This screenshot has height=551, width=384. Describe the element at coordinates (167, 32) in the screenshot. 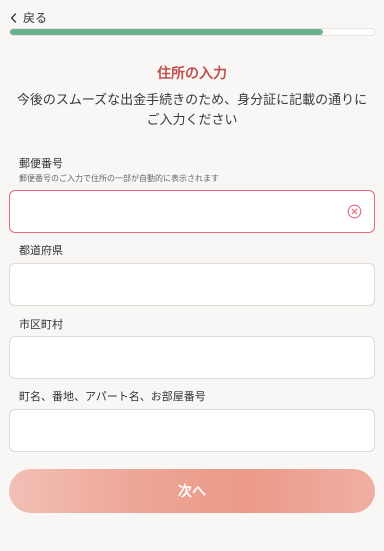

I see `progress-fill` at that location.